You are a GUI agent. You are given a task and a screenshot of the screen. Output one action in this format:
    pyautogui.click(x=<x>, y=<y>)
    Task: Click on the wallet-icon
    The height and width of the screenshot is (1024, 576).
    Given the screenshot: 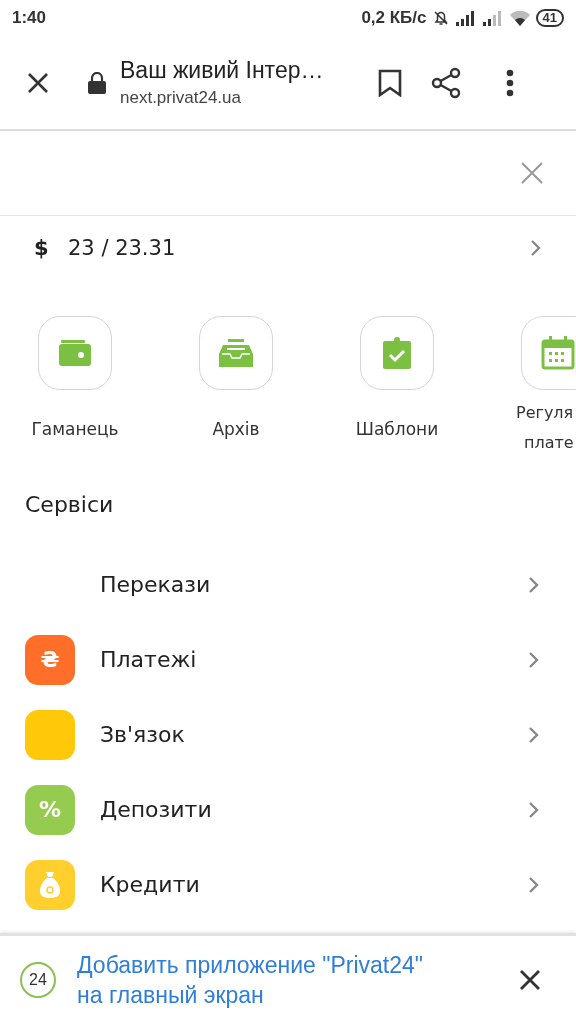 What is the action you would take?
    pyautogui.click(x=75, y=353)
    